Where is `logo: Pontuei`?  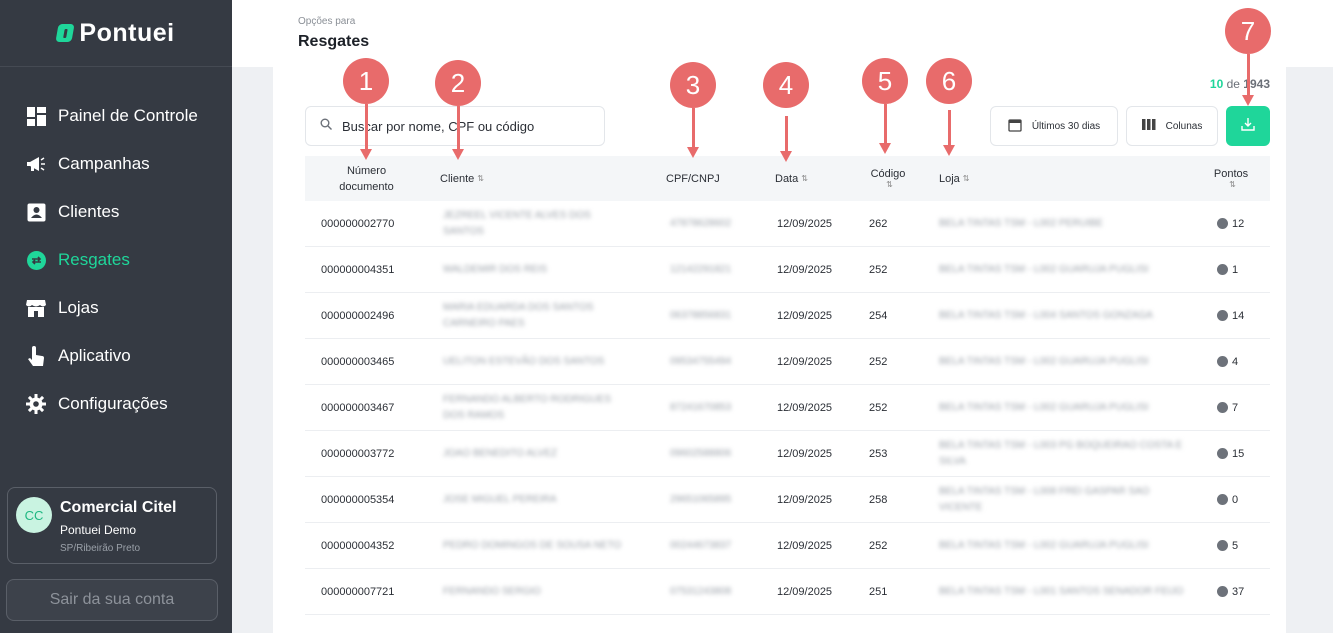 logo: Pontuei is located at coordinates (116, 33).